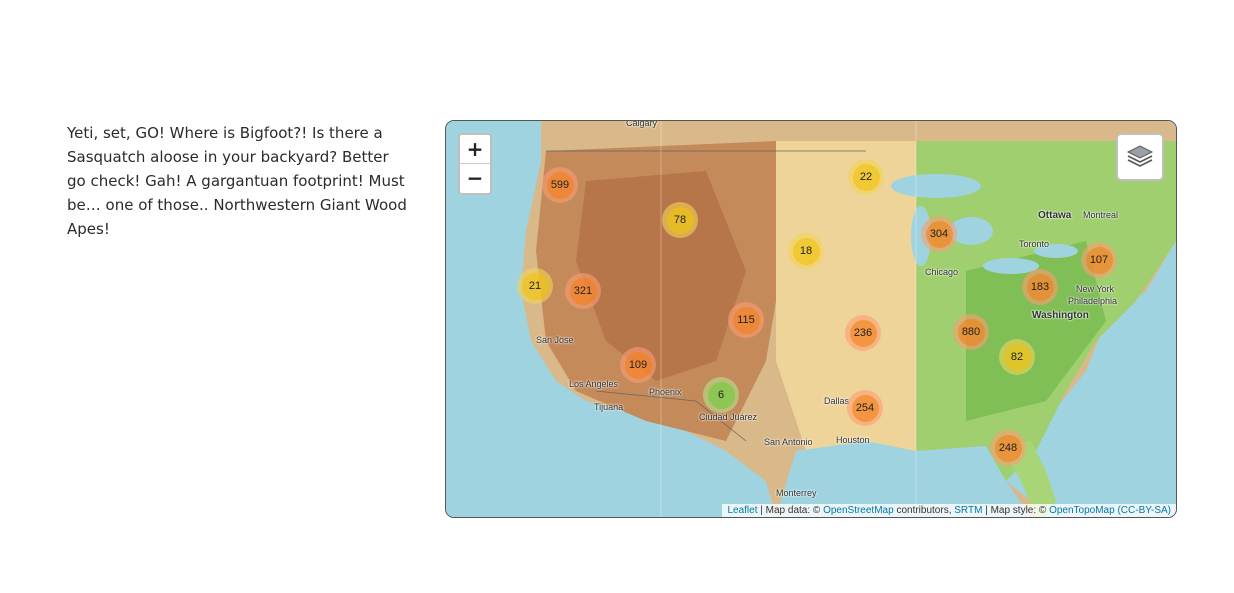  I want to click on place-label: Monterrey, so click(796, 493).